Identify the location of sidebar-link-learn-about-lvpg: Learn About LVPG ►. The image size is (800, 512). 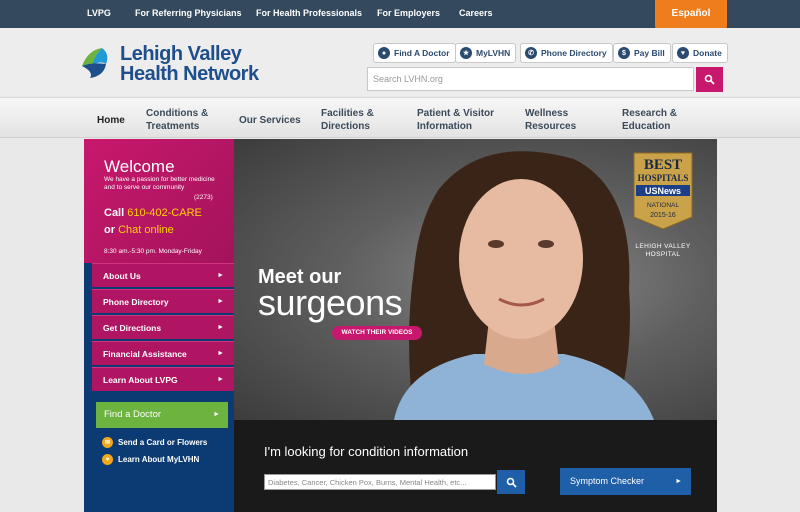
(163, 379).